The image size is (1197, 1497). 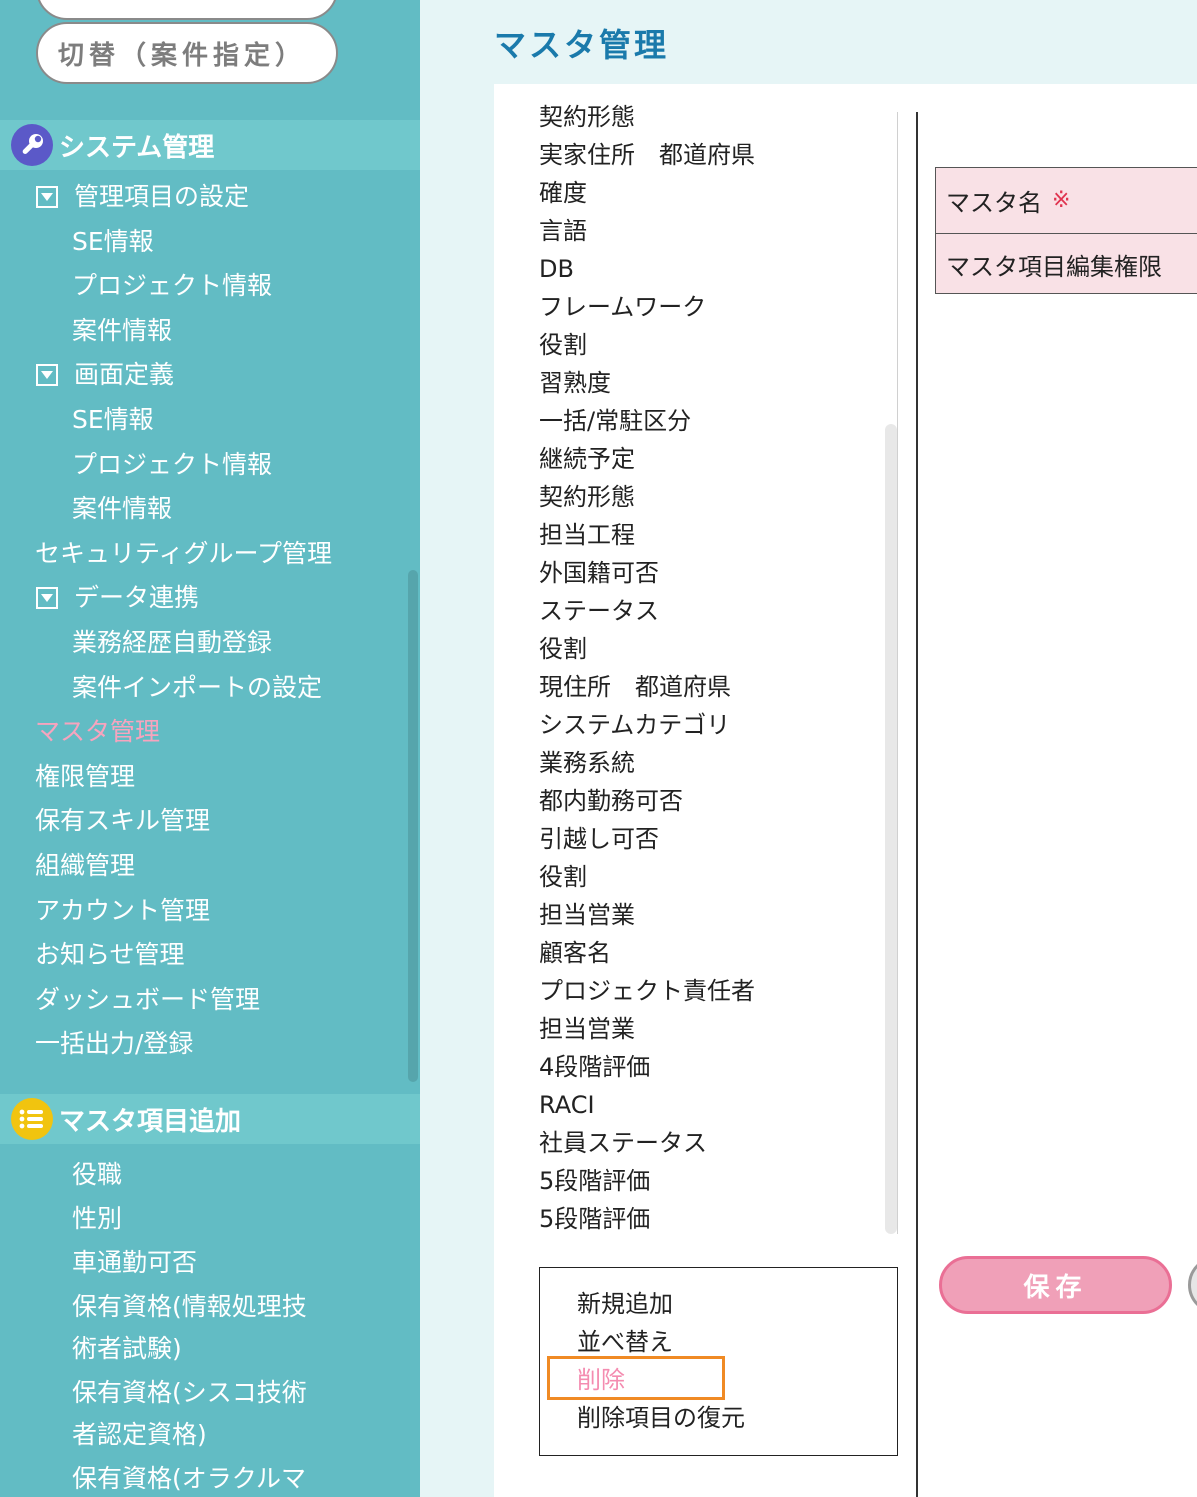 I want to click on master-form: マスタ名 ※ マスタ項目編集権限, so click(x=1066, y=230).